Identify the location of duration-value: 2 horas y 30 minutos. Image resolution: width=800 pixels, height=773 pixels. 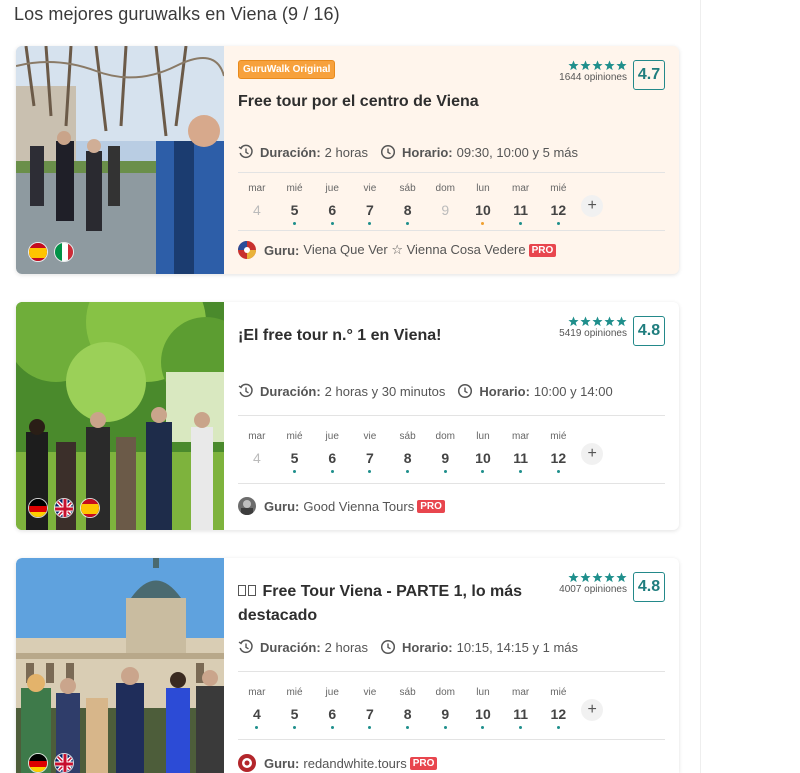
(385, 391).